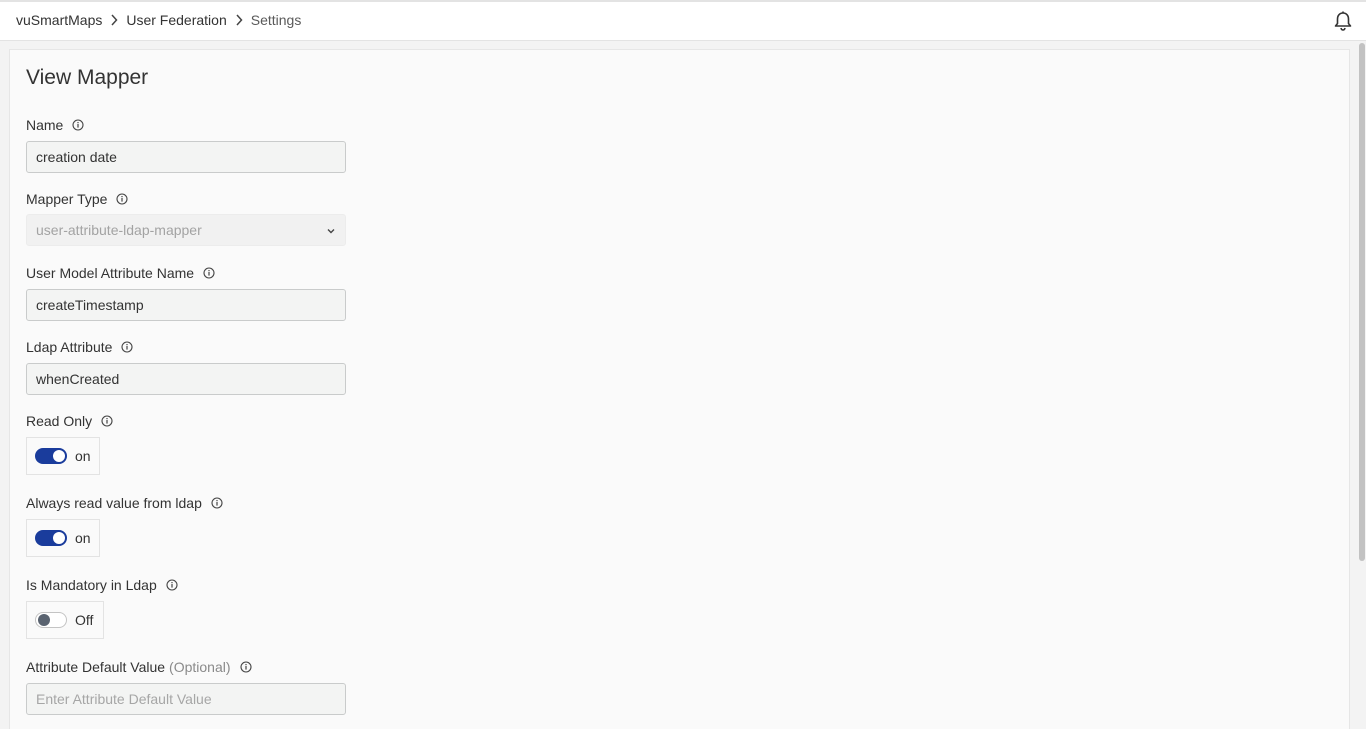  I want to click on read-only-toggle, so click(51, 456).